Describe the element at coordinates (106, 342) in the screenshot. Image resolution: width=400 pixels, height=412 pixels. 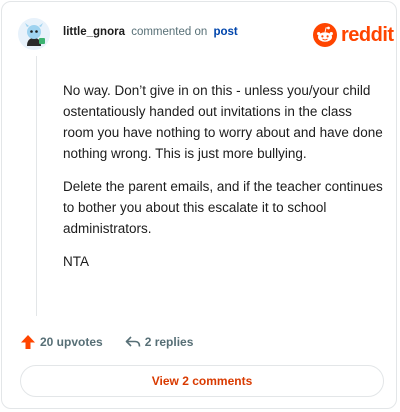
I see `comment-actions: 20 upvotes 2 replies` at that location.